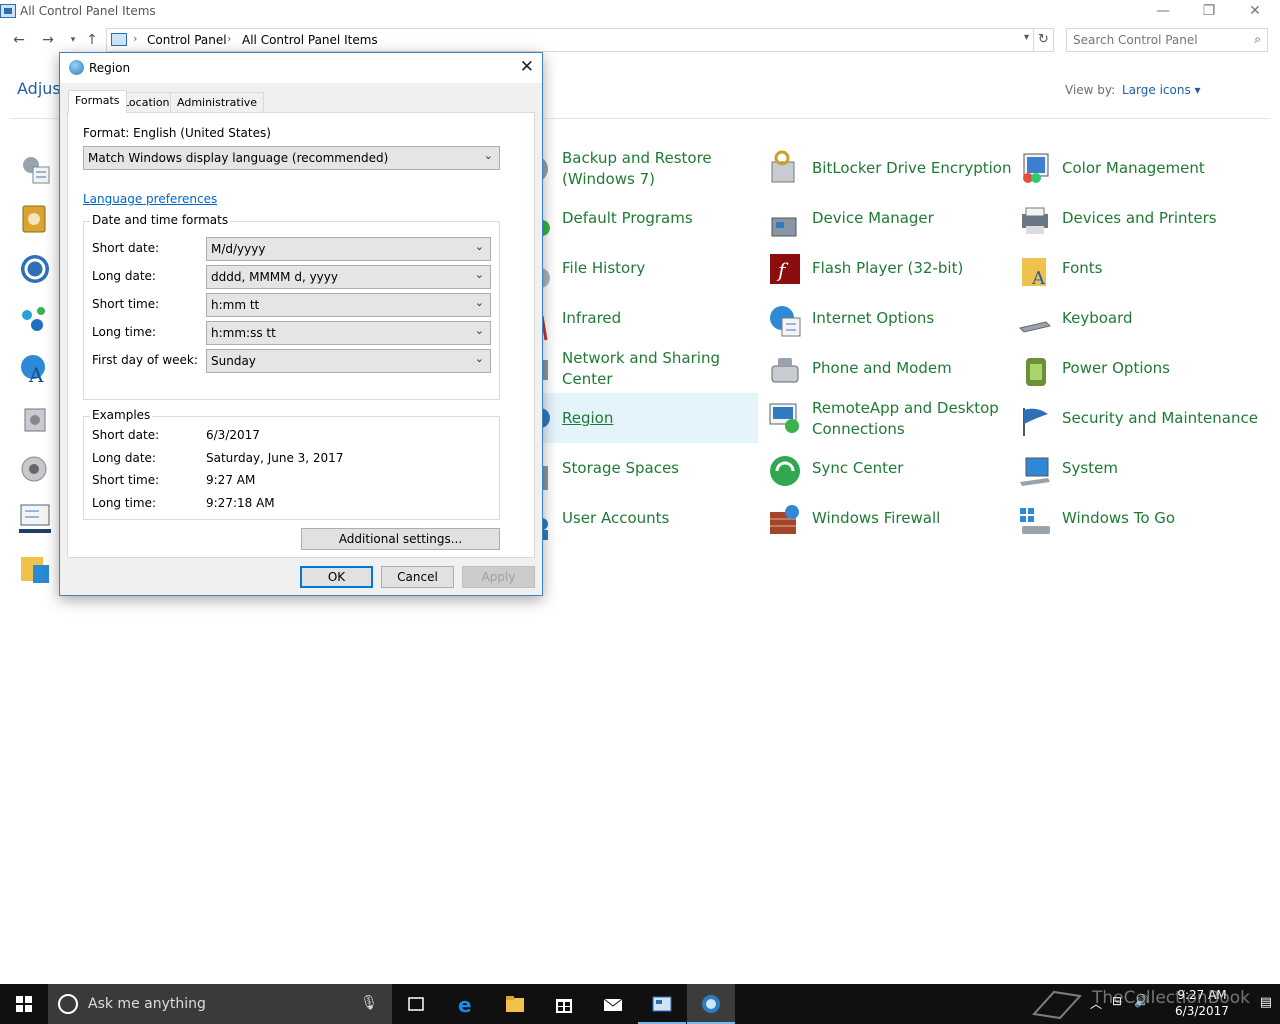 Image resolution: width=1280 pixels, height=1024 pixels. I want to click on cortana-placeholder: Ask me anything, so click(147, 1004).